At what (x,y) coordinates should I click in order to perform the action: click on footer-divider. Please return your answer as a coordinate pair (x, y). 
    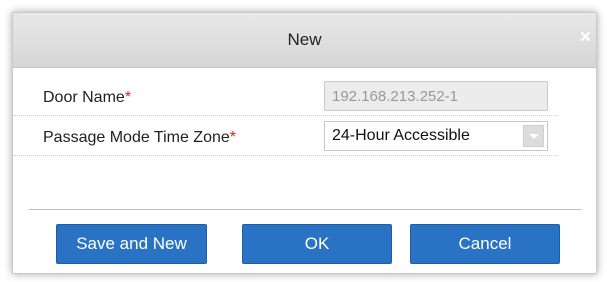
    Looking at the image, I should click on (305, 209).